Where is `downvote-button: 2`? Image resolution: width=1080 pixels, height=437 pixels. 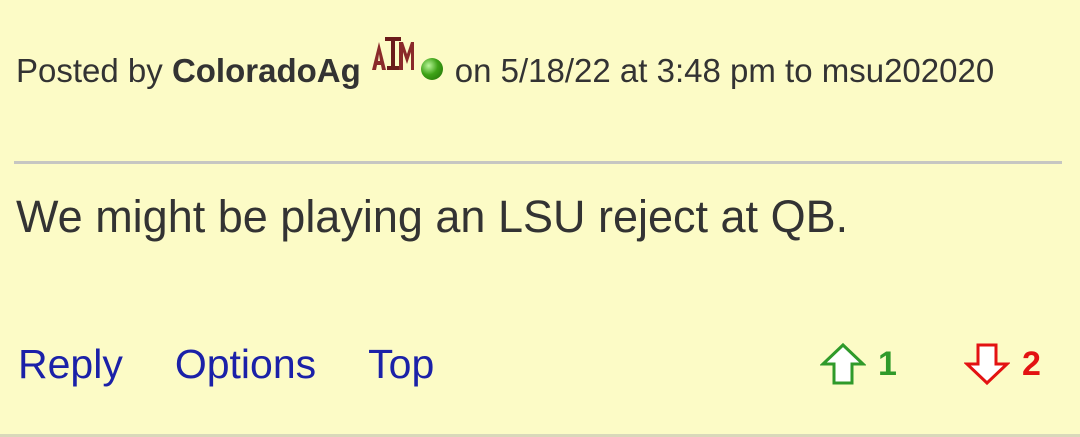
downvote-button: 2 is located at coordinates (1002, 364).